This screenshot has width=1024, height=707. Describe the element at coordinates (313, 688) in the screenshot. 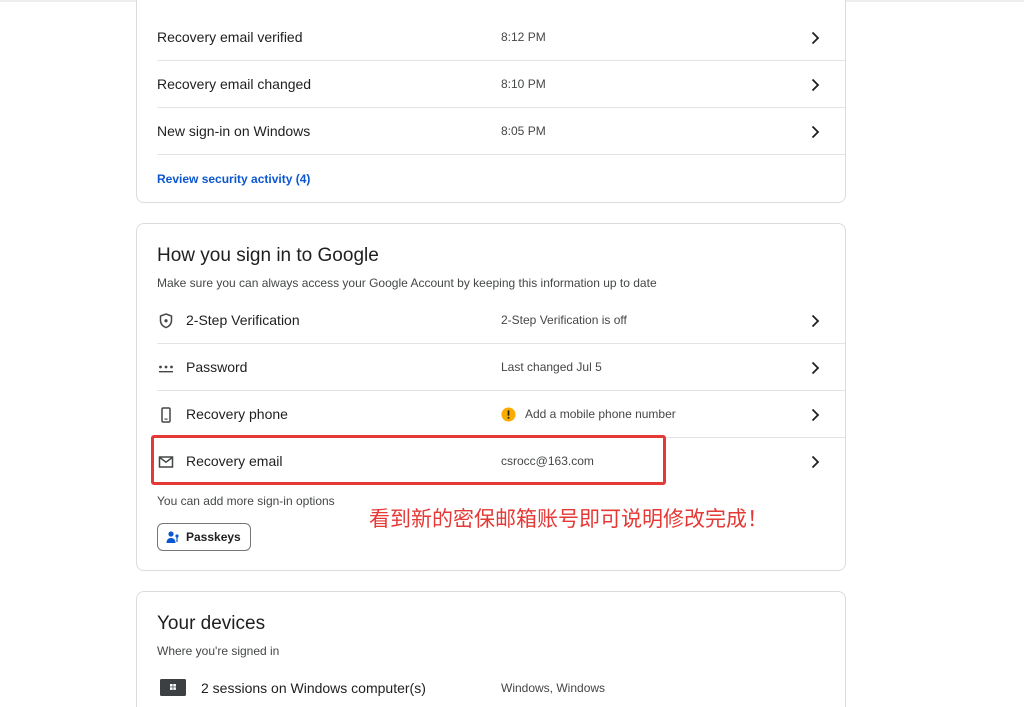

I see `device-label: 2 sessions on Windows computer(s)` at that location.